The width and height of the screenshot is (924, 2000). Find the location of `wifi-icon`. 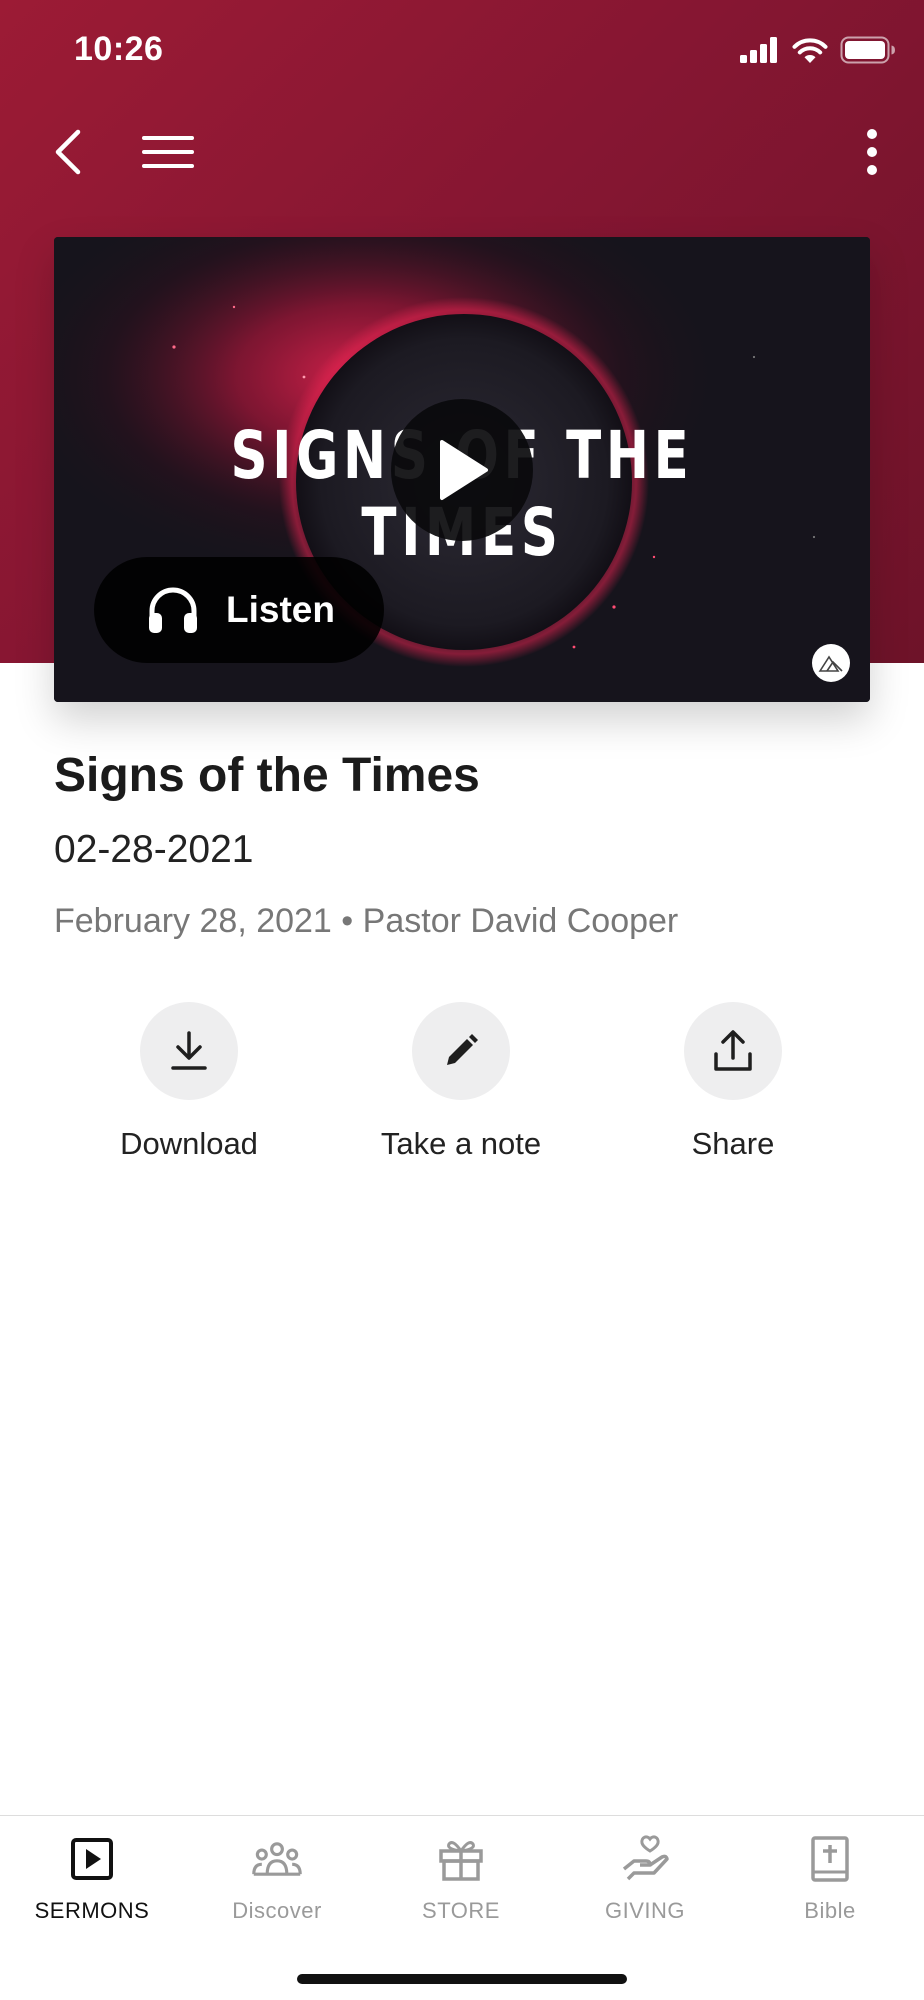

wifi-icon is located at coordinates (810, 50).